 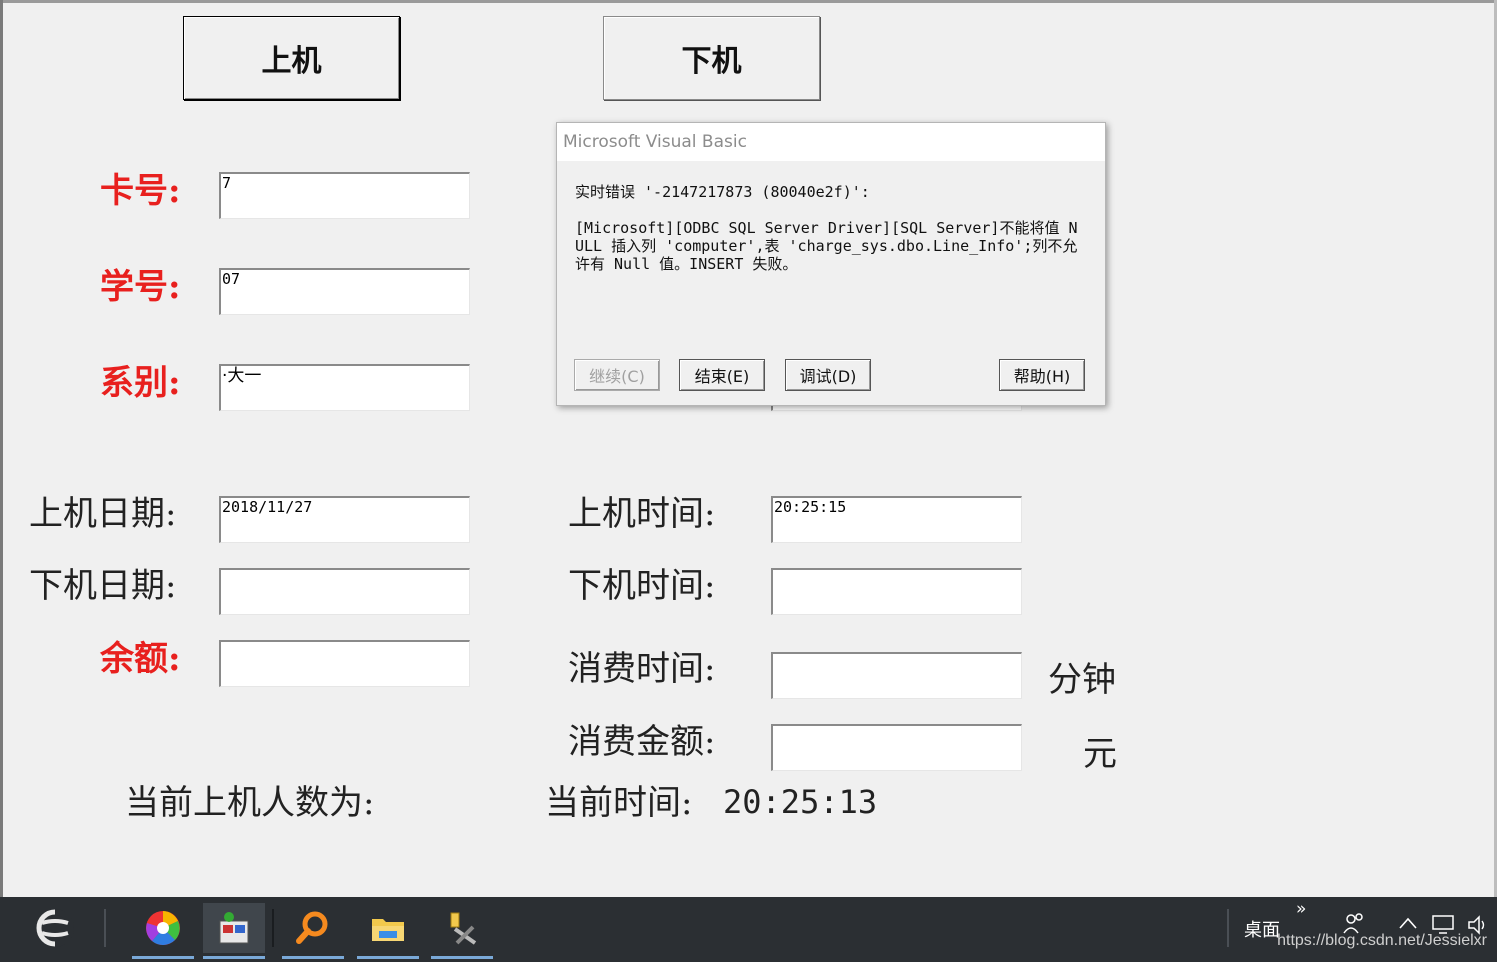 What do you see at coordinates (748, 929) in the screenshot?
I see `taskbar: 桌面 » https://blog.csdn.net/Jessielxr` at bounding box center [748, 929].